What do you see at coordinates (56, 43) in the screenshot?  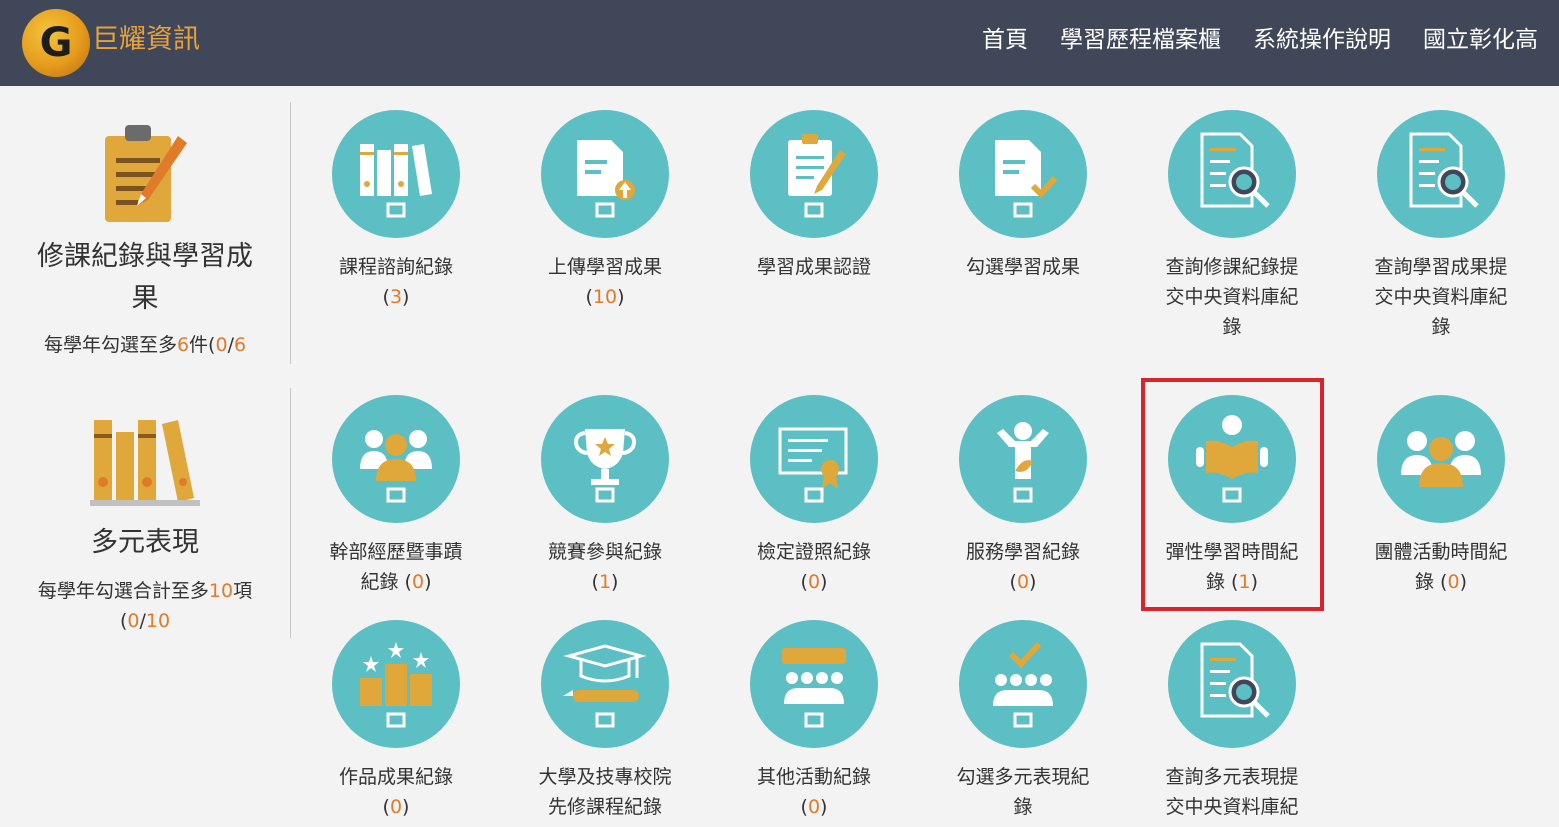 I see `brand-logo-icon: G` at bounding box center [56, 43].